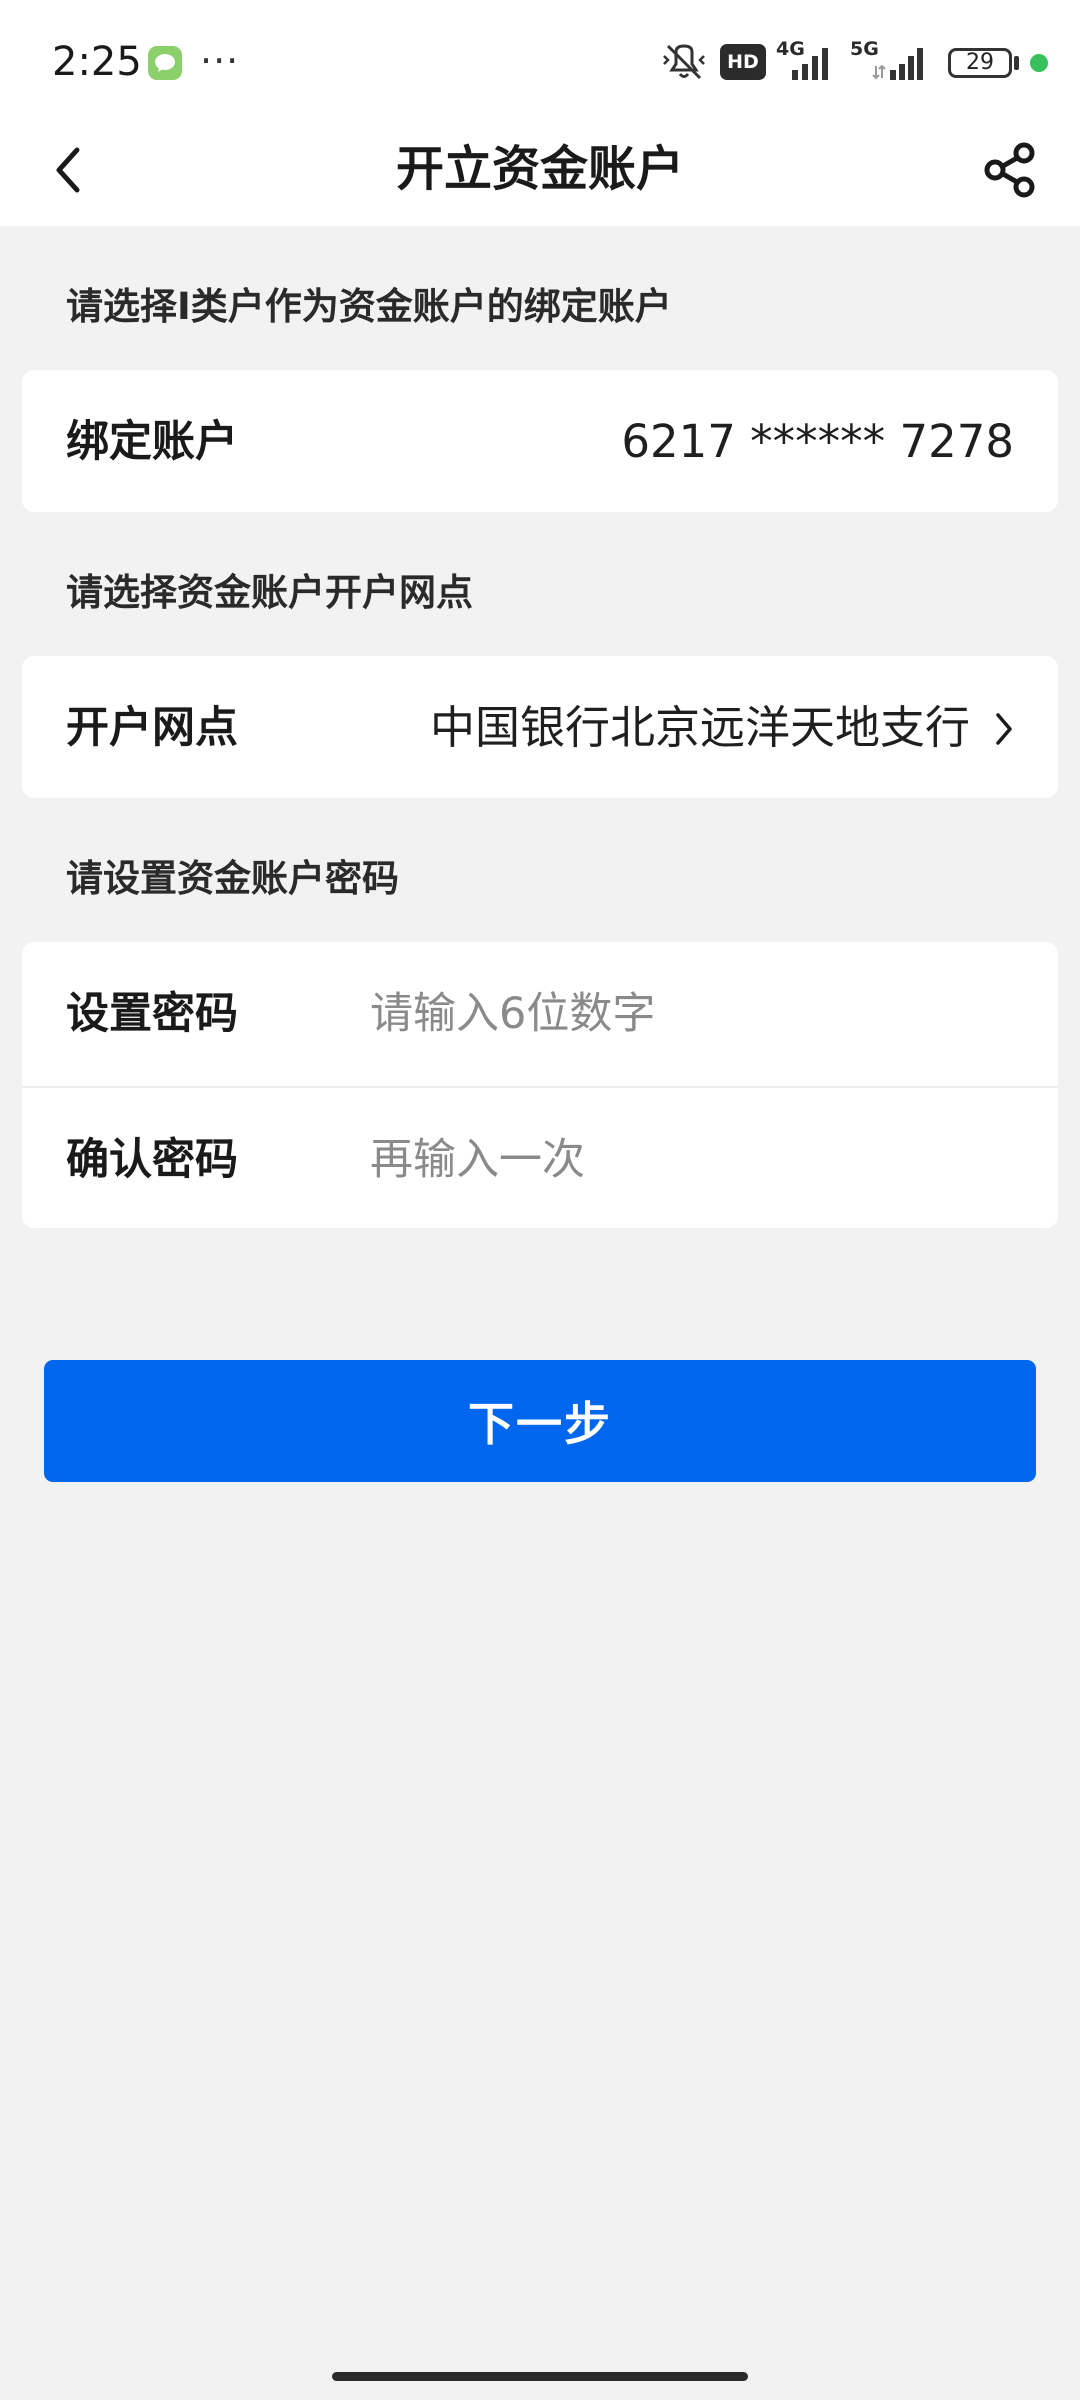 This screenshot has width=1080, height=2400. I want to click on privacy-indicator-dot, so click(1039, 63).